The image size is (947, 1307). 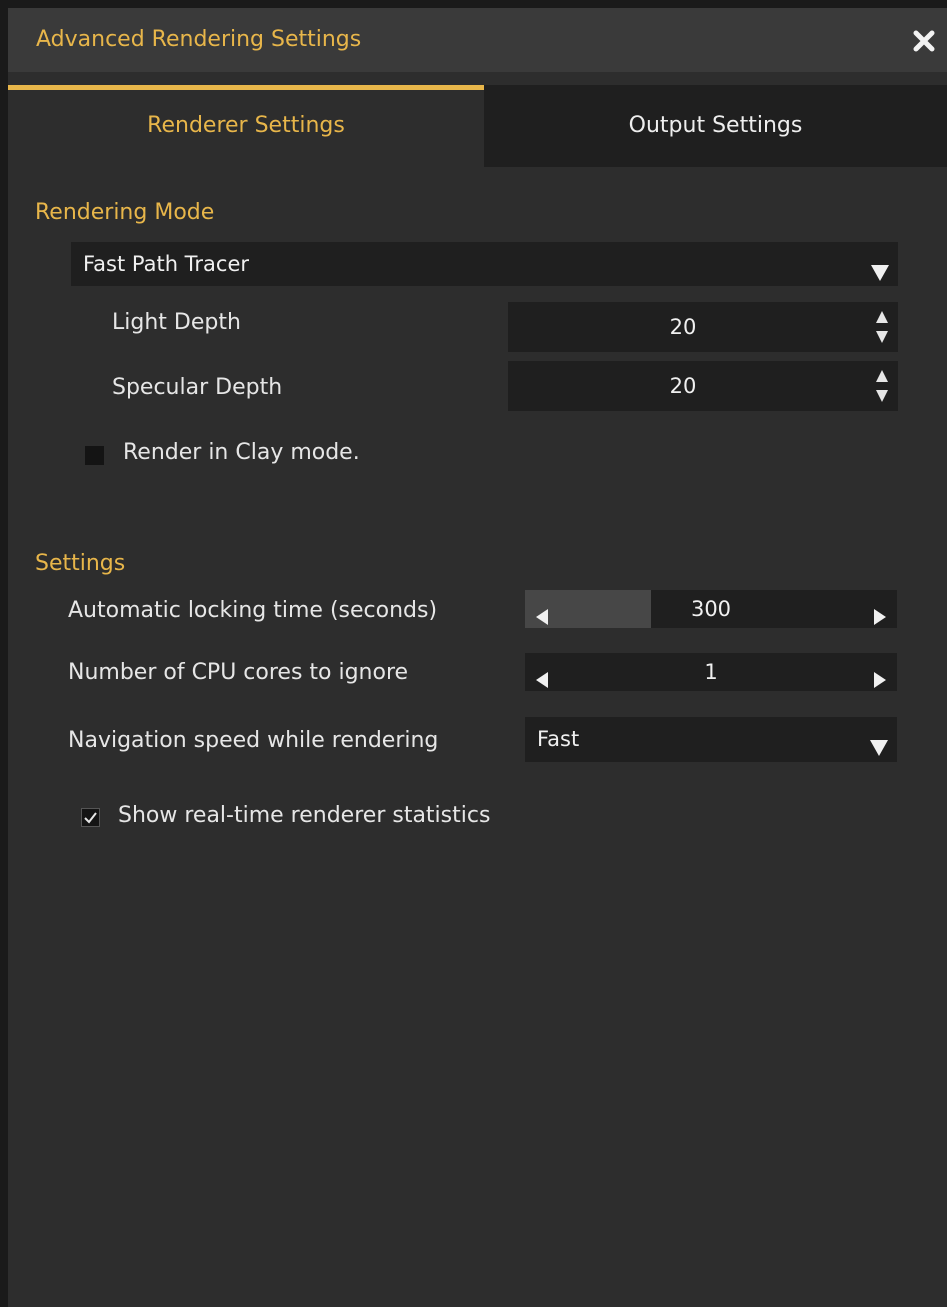 I want to click on show-stats-checkbox, so click(x=90, y=817).